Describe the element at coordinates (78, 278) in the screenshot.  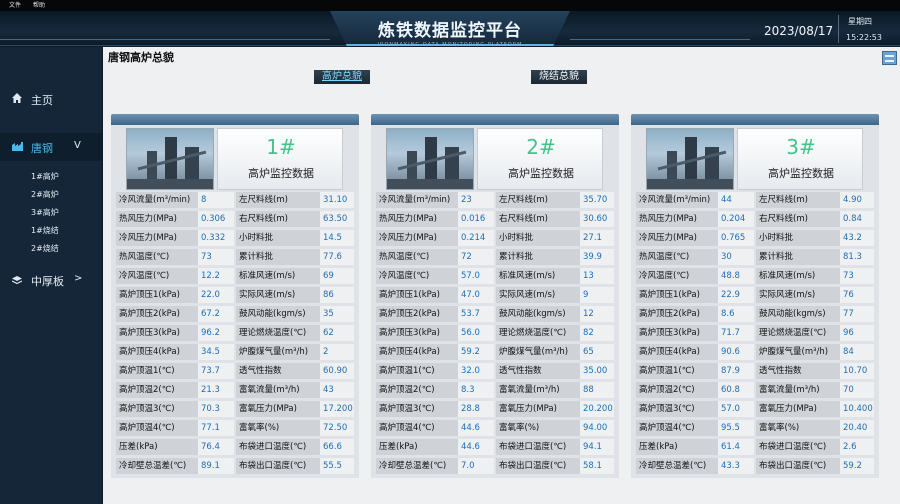
I see `chevron-right-icon: >` at that location.